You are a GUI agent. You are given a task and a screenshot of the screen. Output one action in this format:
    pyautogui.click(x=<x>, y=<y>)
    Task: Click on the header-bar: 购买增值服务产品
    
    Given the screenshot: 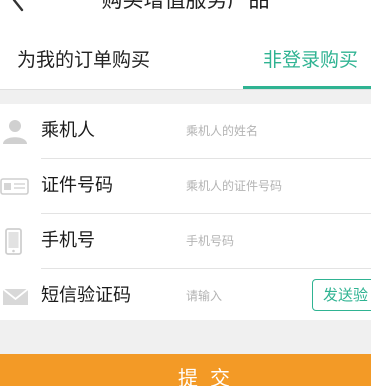 What is the action you would take?
    pyautogui.click(x=185, y=15)
    